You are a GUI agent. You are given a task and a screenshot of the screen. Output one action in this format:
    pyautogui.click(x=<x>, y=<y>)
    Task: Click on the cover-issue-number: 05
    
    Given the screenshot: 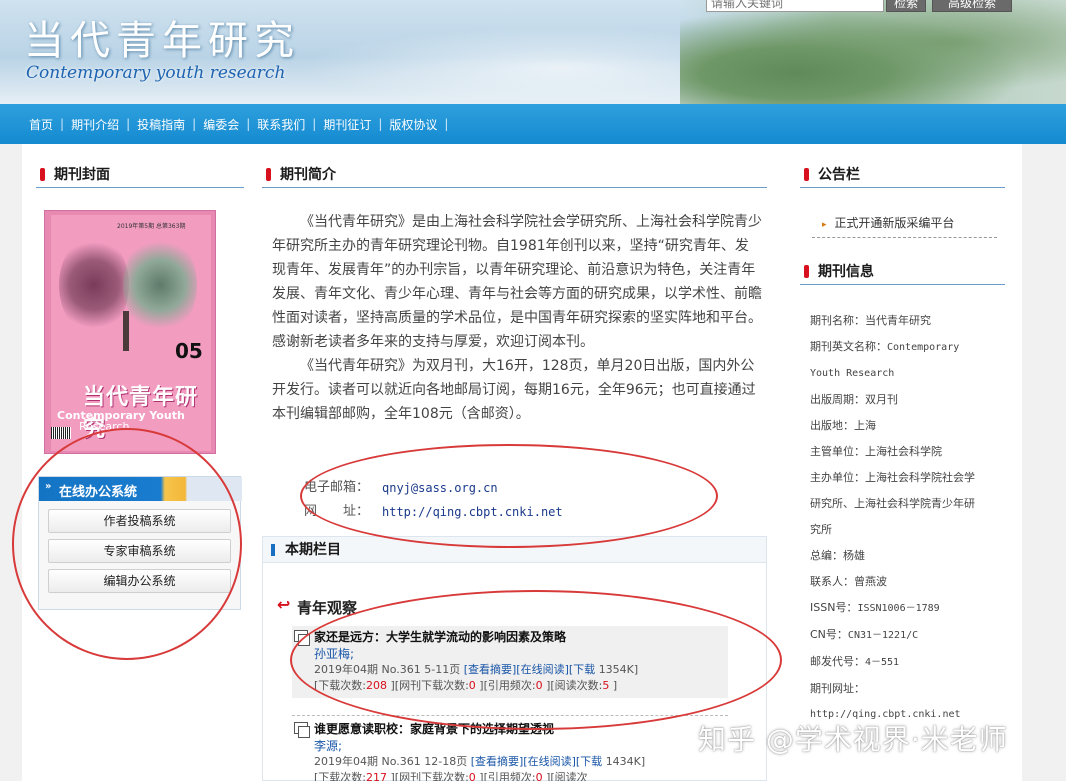 What is the action you would take?
    pyautogui.click(x=189, y=351)
    